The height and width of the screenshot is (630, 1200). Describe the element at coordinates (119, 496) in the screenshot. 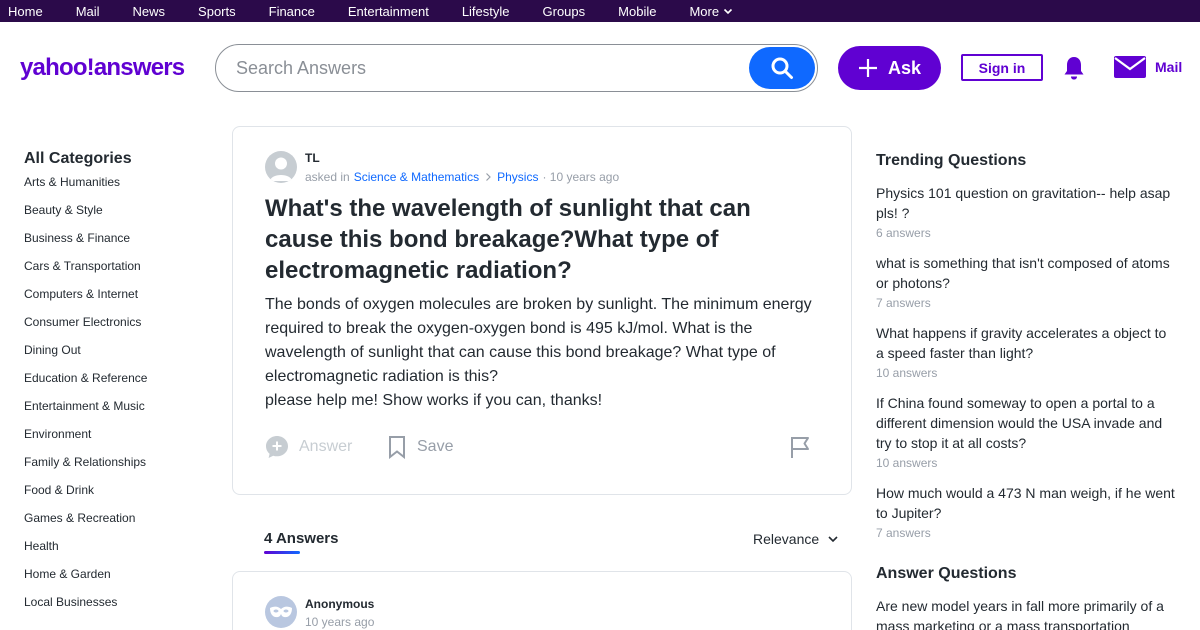

I see `category-item: Food & Drink` at that location.